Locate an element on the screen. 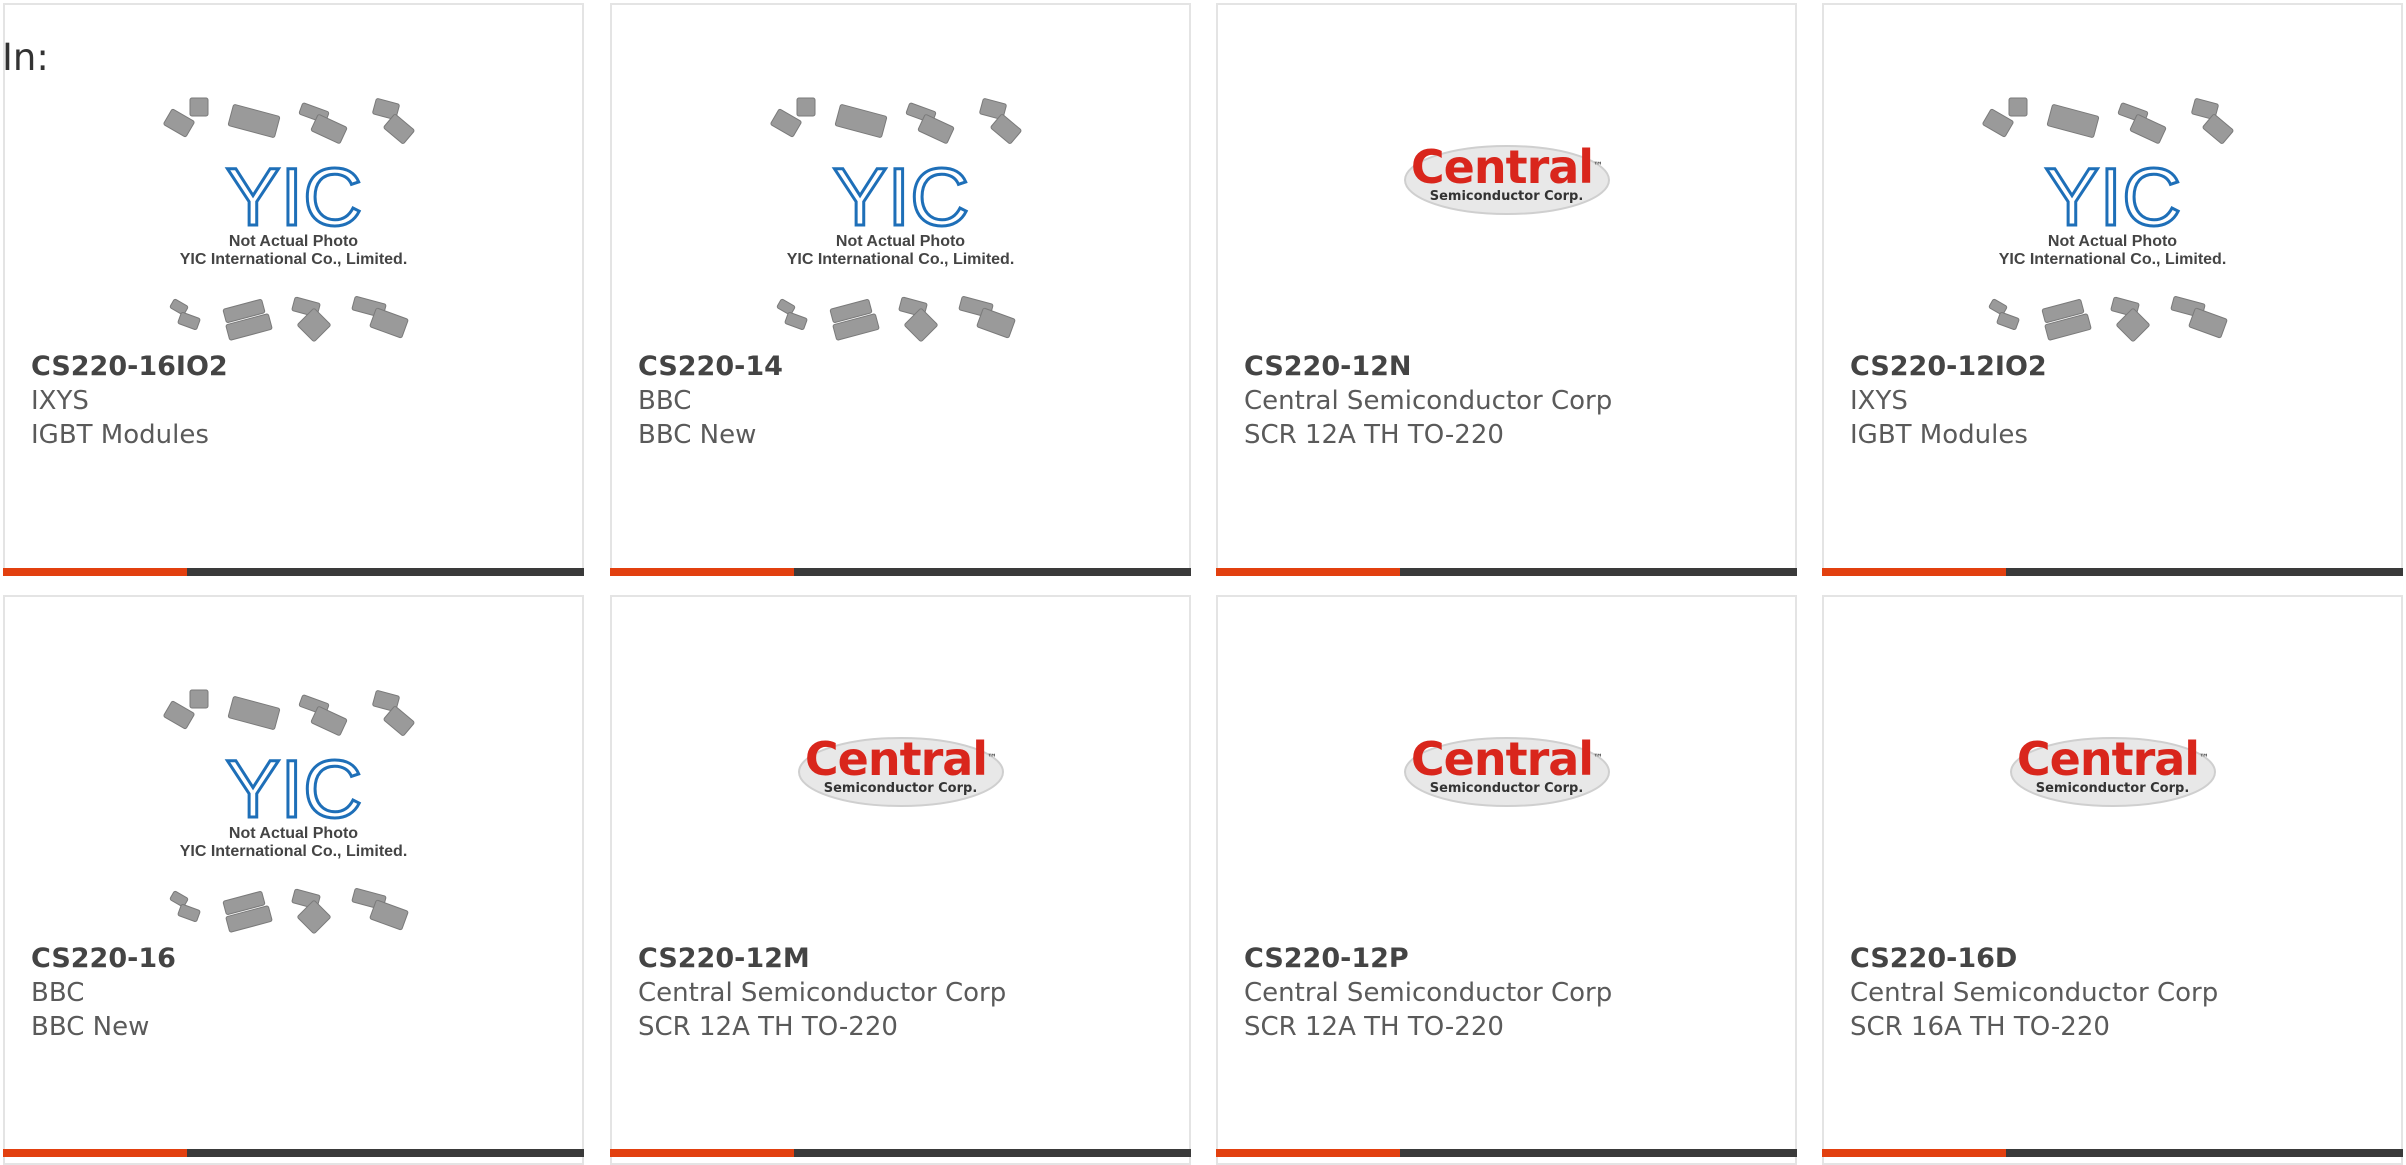  part-number: CS220-16D is located at coordinates (2120, 959).